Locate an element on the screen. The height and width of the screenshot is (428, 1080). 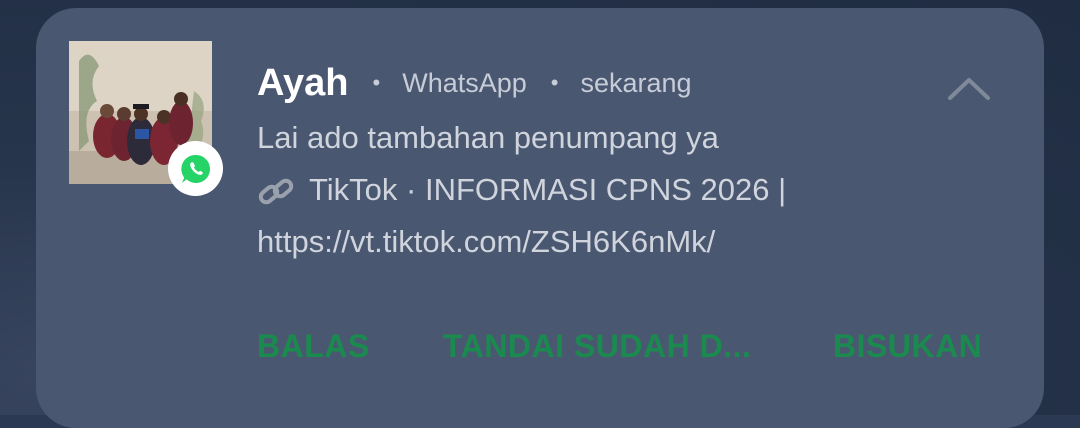
message-line: Lai ado tambahan penumpang ya is located at coordinates (488, 137).